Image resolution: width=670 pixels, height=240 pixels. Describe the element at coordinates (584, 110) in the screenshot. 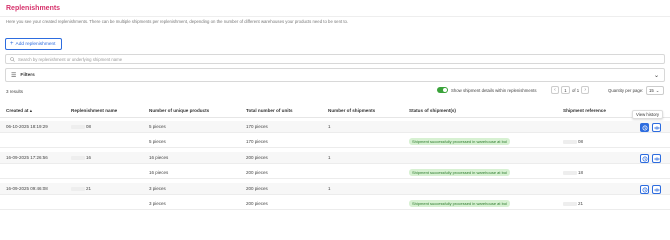

I see `col-reference: Shipment reference` at that location.